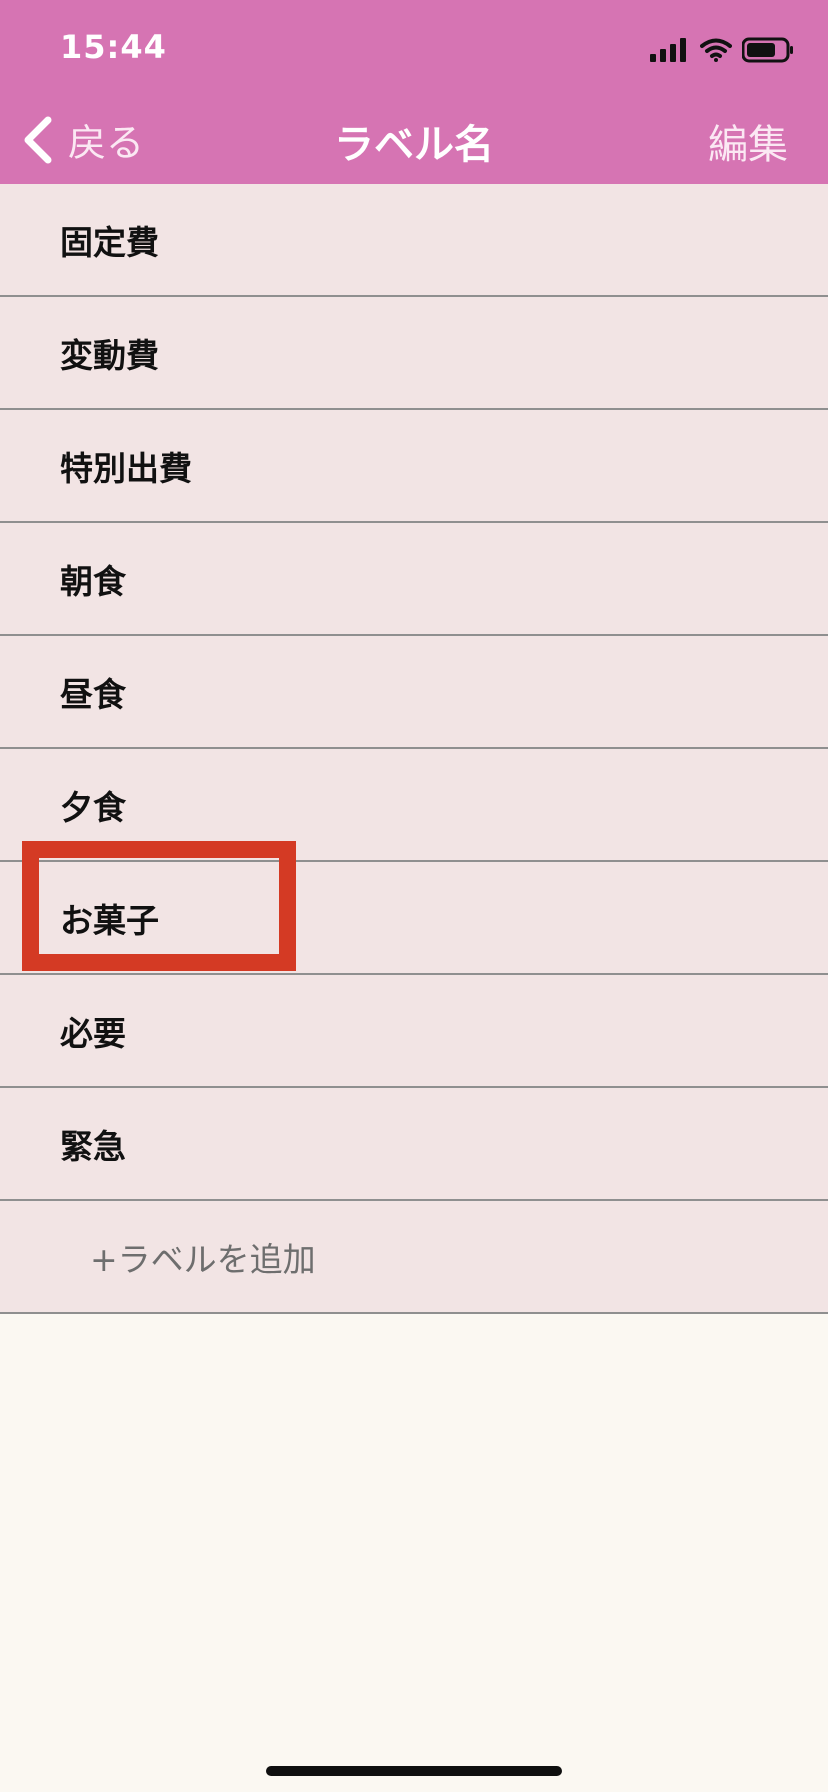 This screenshot has height=1792, width=828. What do you see at coordinates (93, 1033) in the screenshot?
I see `list-item-label: 必要` at bounding box center [93, 1033].